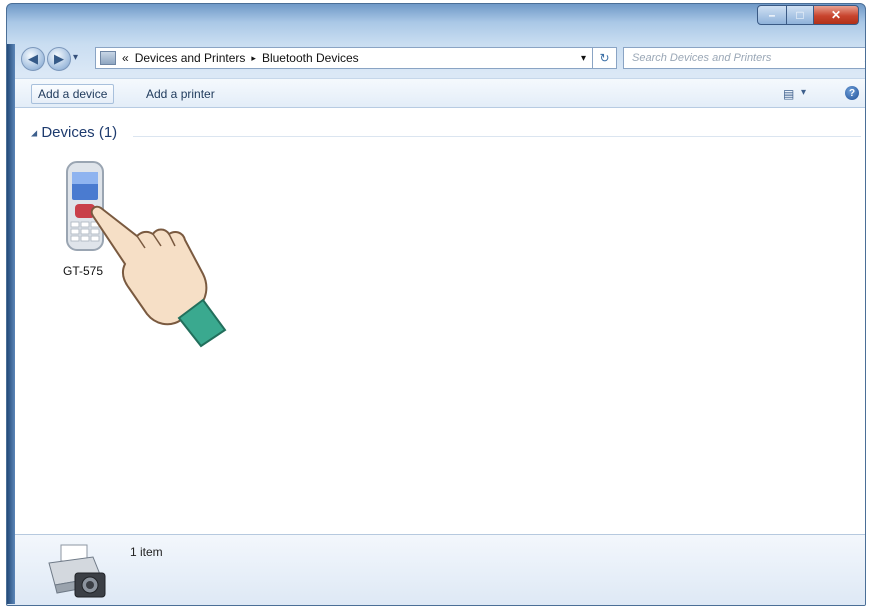  What do you see at coordinates (440, 93) in the screenshot?
I see `command-bar: Add a device Add a printer ▤ ▾ ?` at bounding box center [440, 93].